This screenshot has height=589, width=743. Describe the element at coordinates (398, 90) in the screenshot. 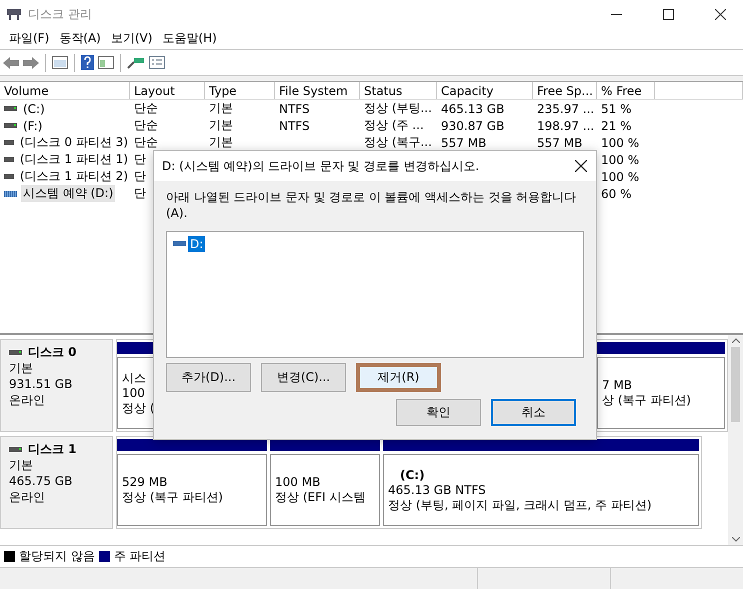

I see `column-header: Status` at that location.